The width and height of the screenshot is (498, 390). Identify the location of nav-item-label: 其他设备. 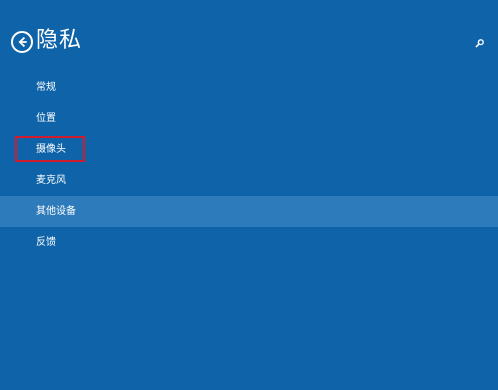
(56, 211).